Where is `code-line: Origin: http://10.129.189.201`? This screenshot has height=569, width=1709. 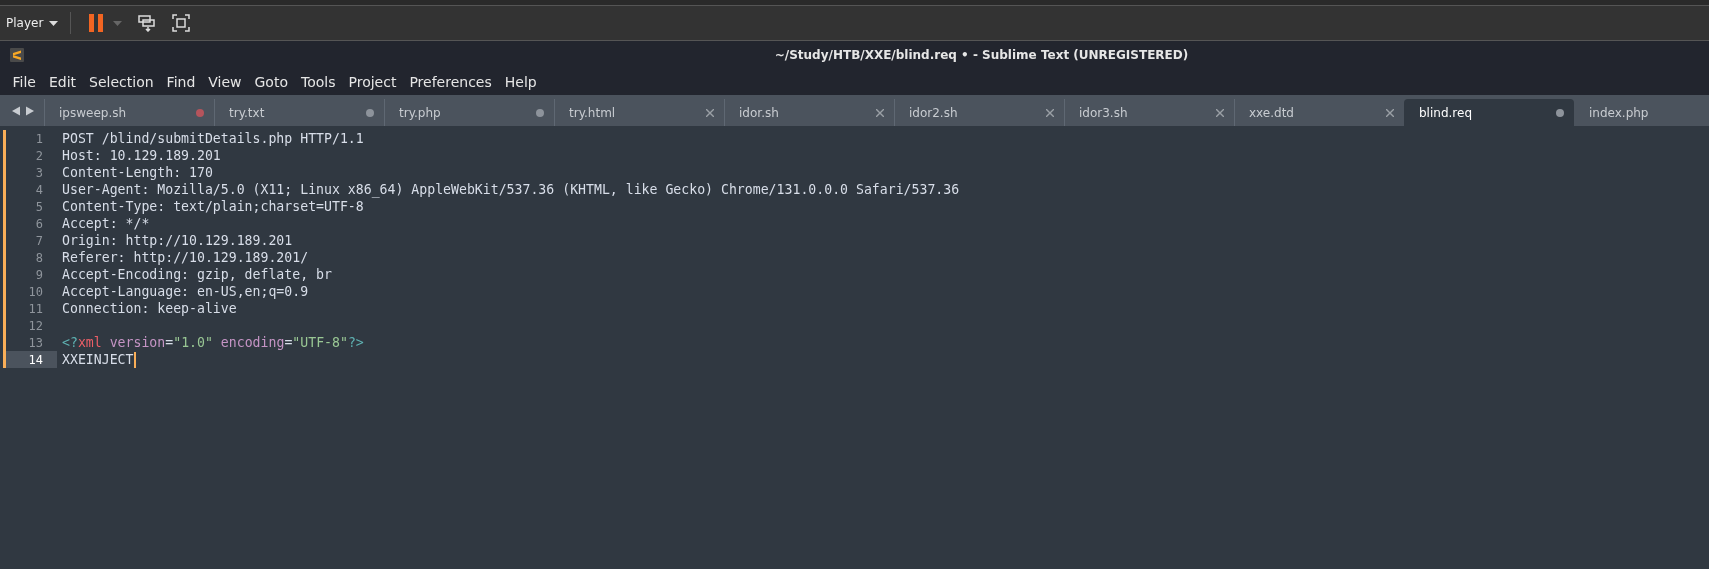 code-line: Origin: http://10.129.189.201 is located at coordinates (177, 240).